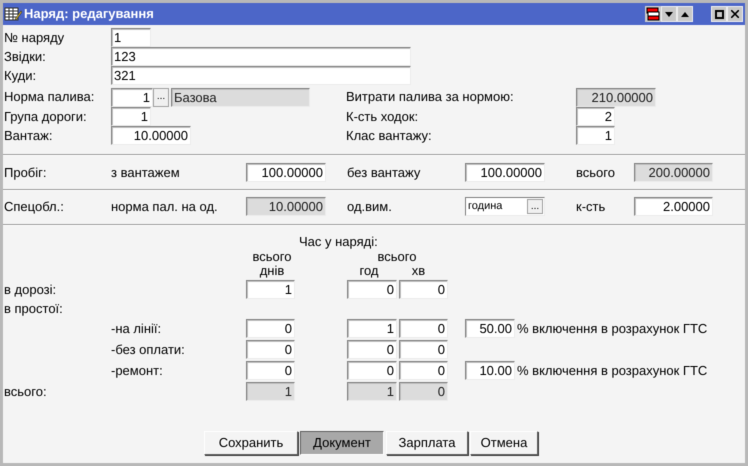 Image resolution: width=748 pixels, height=466 pixels. I want to click on field-label: з вантажем, so click(145, 172).